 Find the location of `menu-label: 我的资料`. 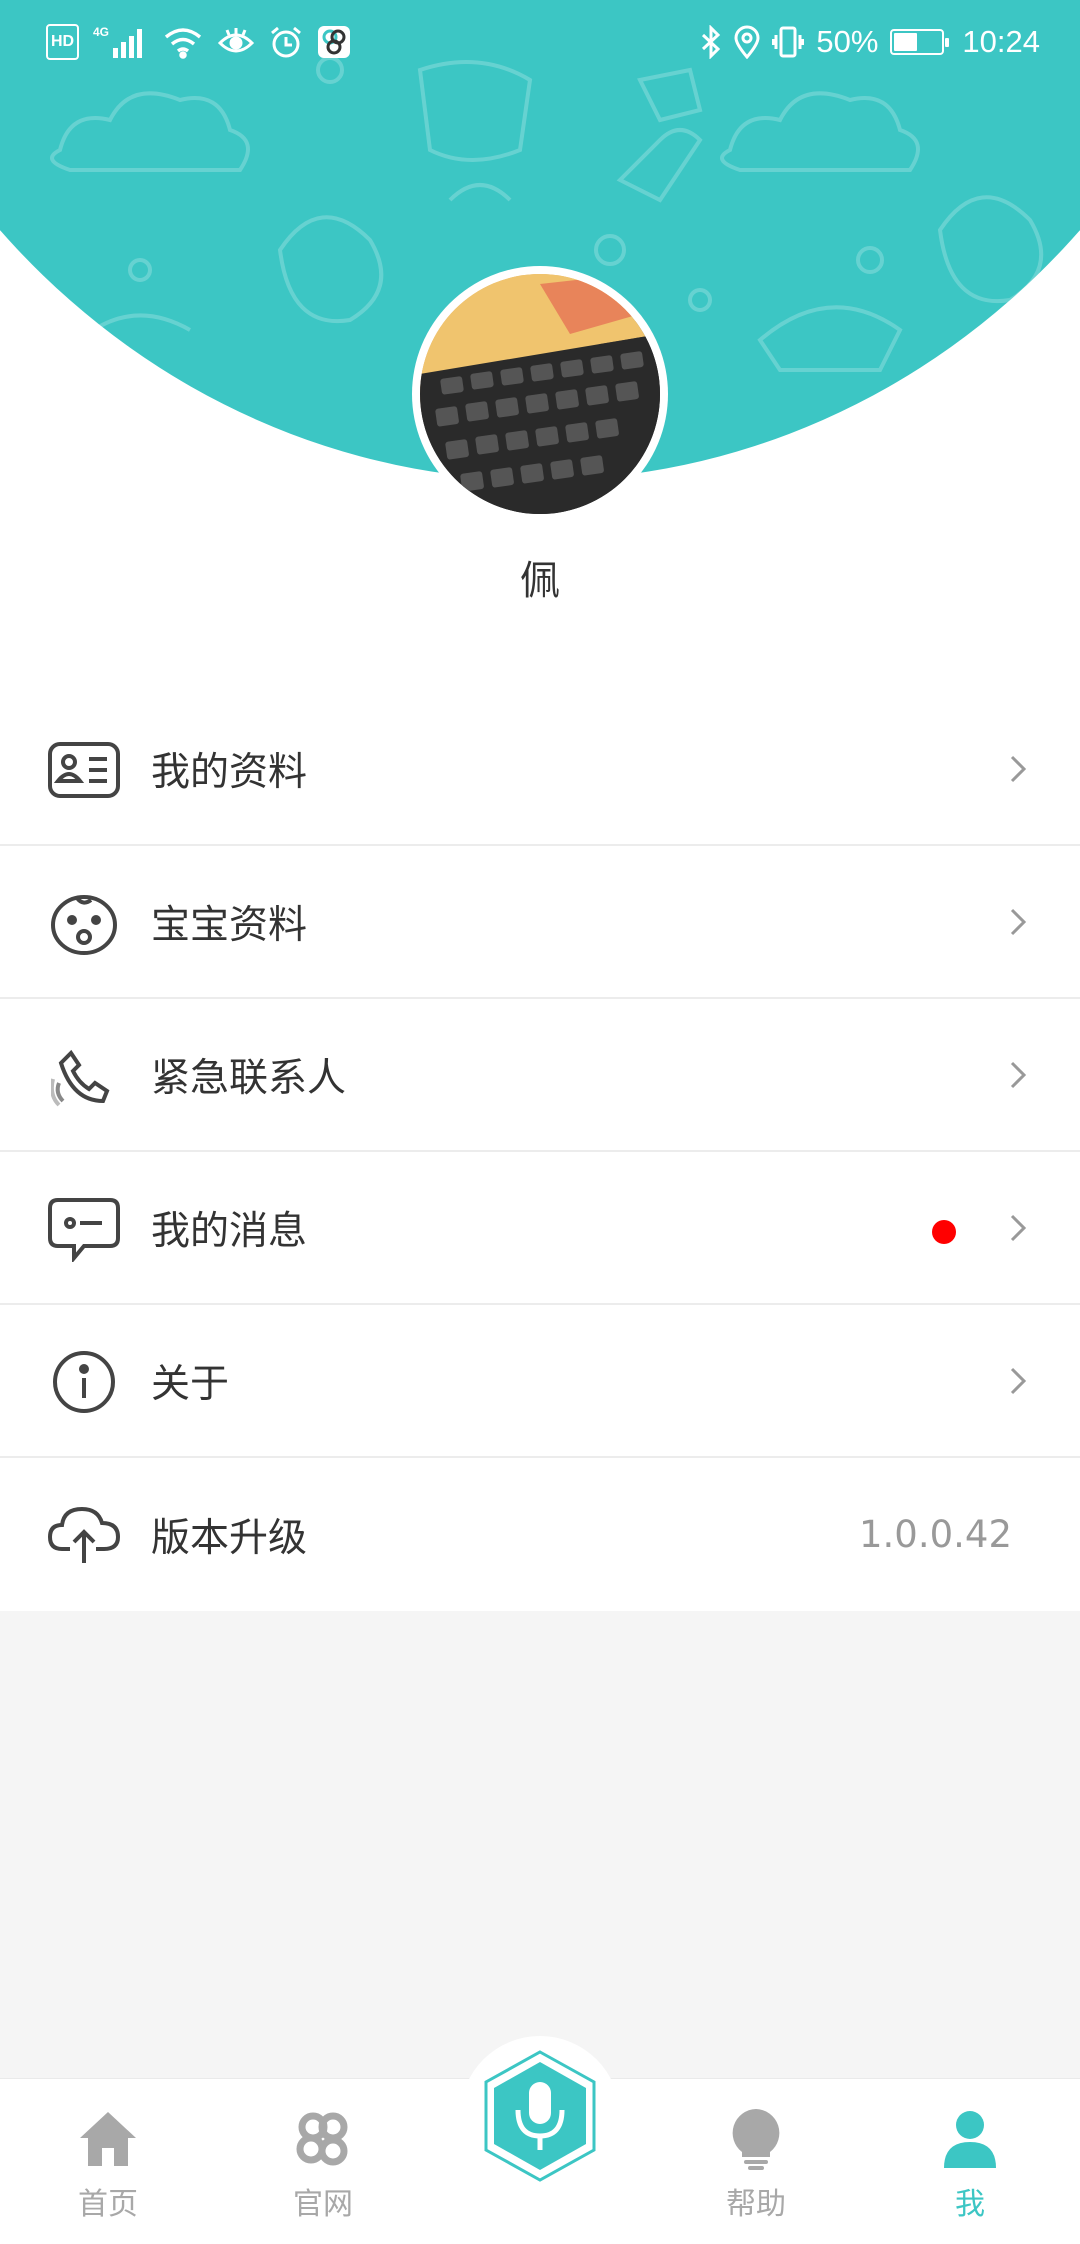

menu-label: 我的资料 is located at coordinates (229, 772).